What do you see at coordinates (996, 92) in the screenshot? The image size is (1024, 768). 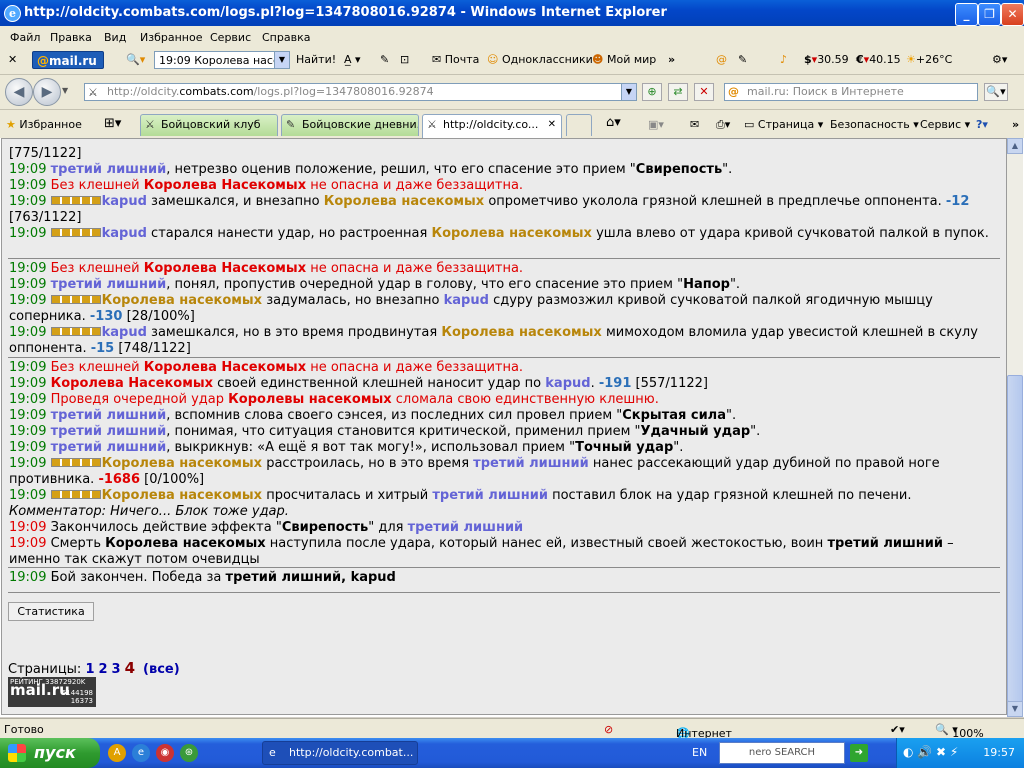 I see `search-go-icon: 🔍▾` at bounding box center [996, 92].